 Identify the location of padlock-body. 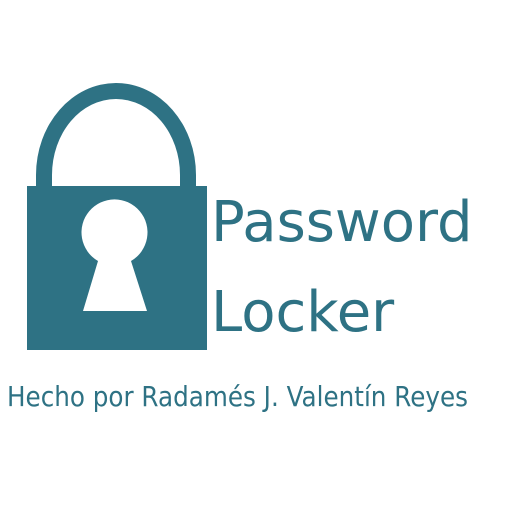
(117, 268).